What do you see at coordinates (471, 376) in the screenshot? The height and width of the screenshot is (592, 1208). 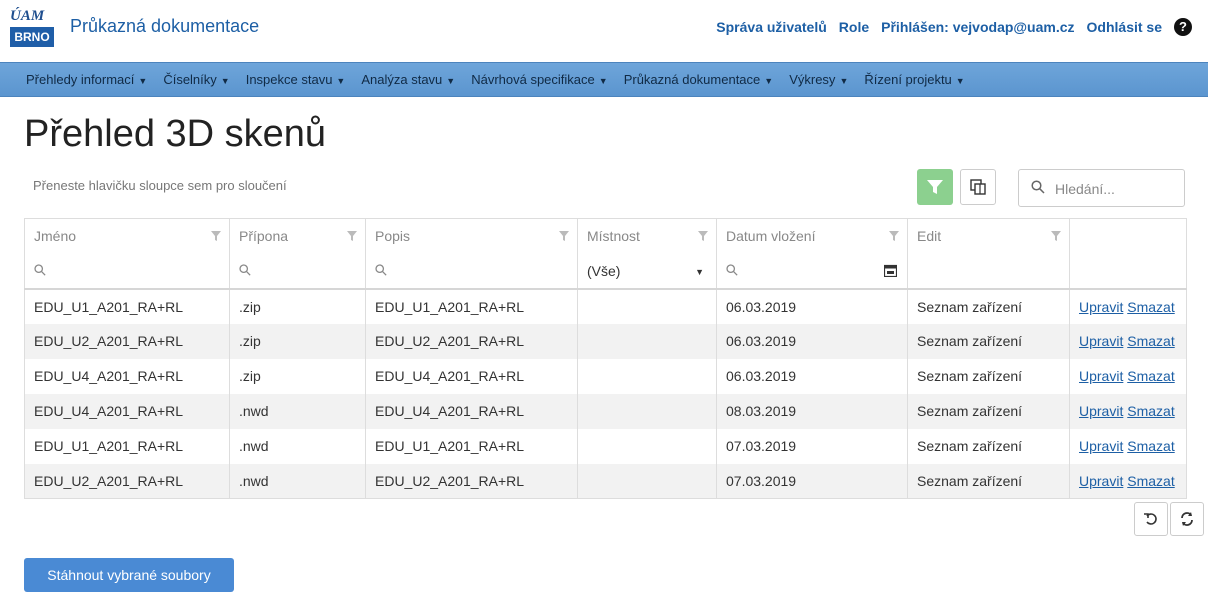 I see `cell-description: EDU_U4_A201_RA+RL` at bounding box center [471, 376].